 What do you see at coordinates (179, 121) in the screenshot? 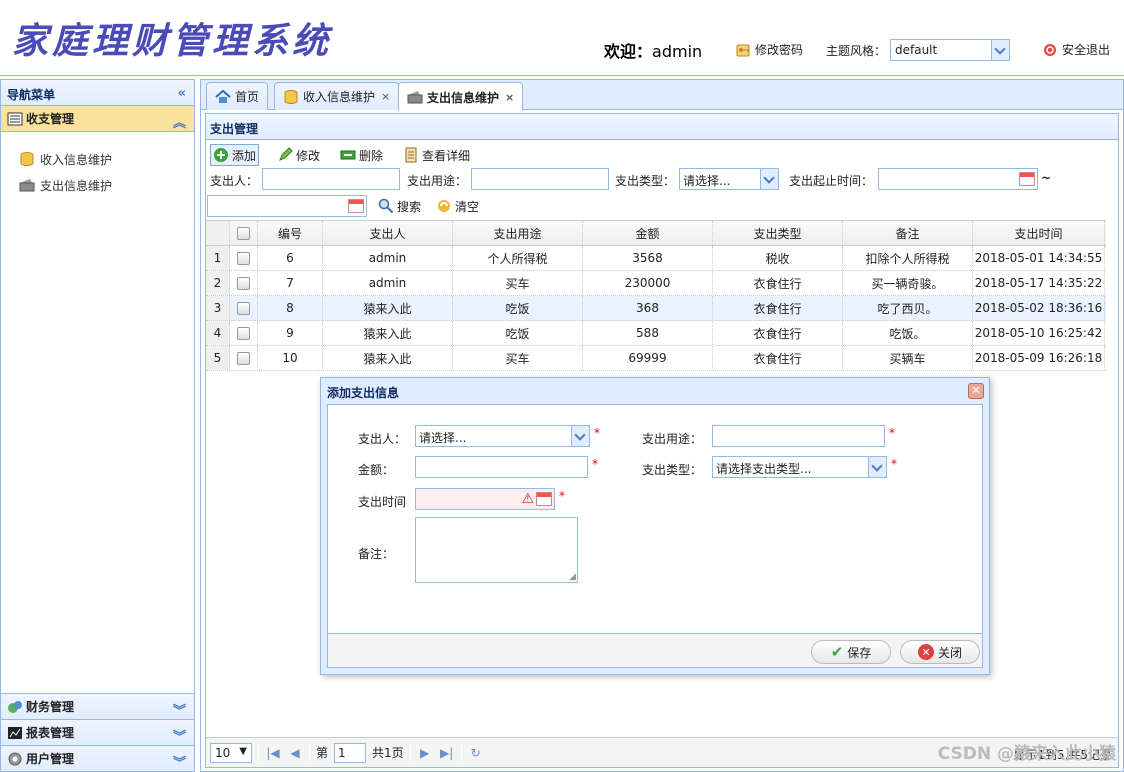
I see `collapse-up-icon: ︽` at bounding box center [179, 121].